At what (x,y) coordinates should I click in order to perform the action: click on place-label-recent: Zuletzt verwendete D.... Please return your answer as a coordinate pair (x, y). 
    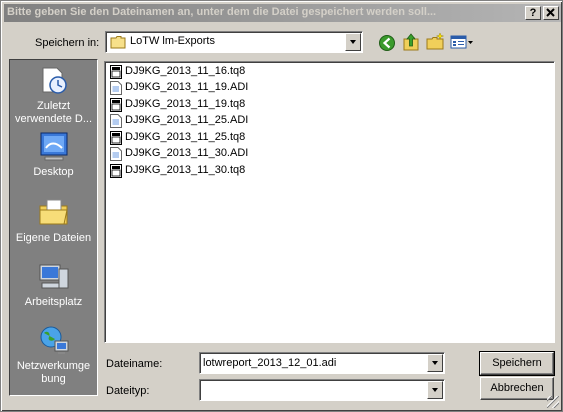
    Looking at the image, I should click on (53, 112).